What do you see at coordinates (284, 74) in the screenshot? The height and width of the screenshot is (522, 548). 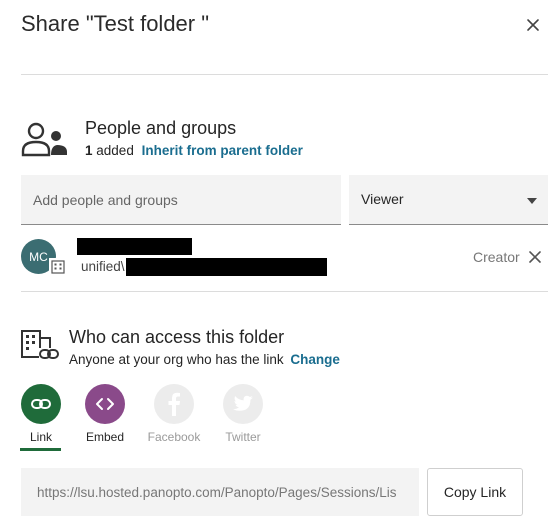 I see `header-divider` at bounding box center [284, 74].